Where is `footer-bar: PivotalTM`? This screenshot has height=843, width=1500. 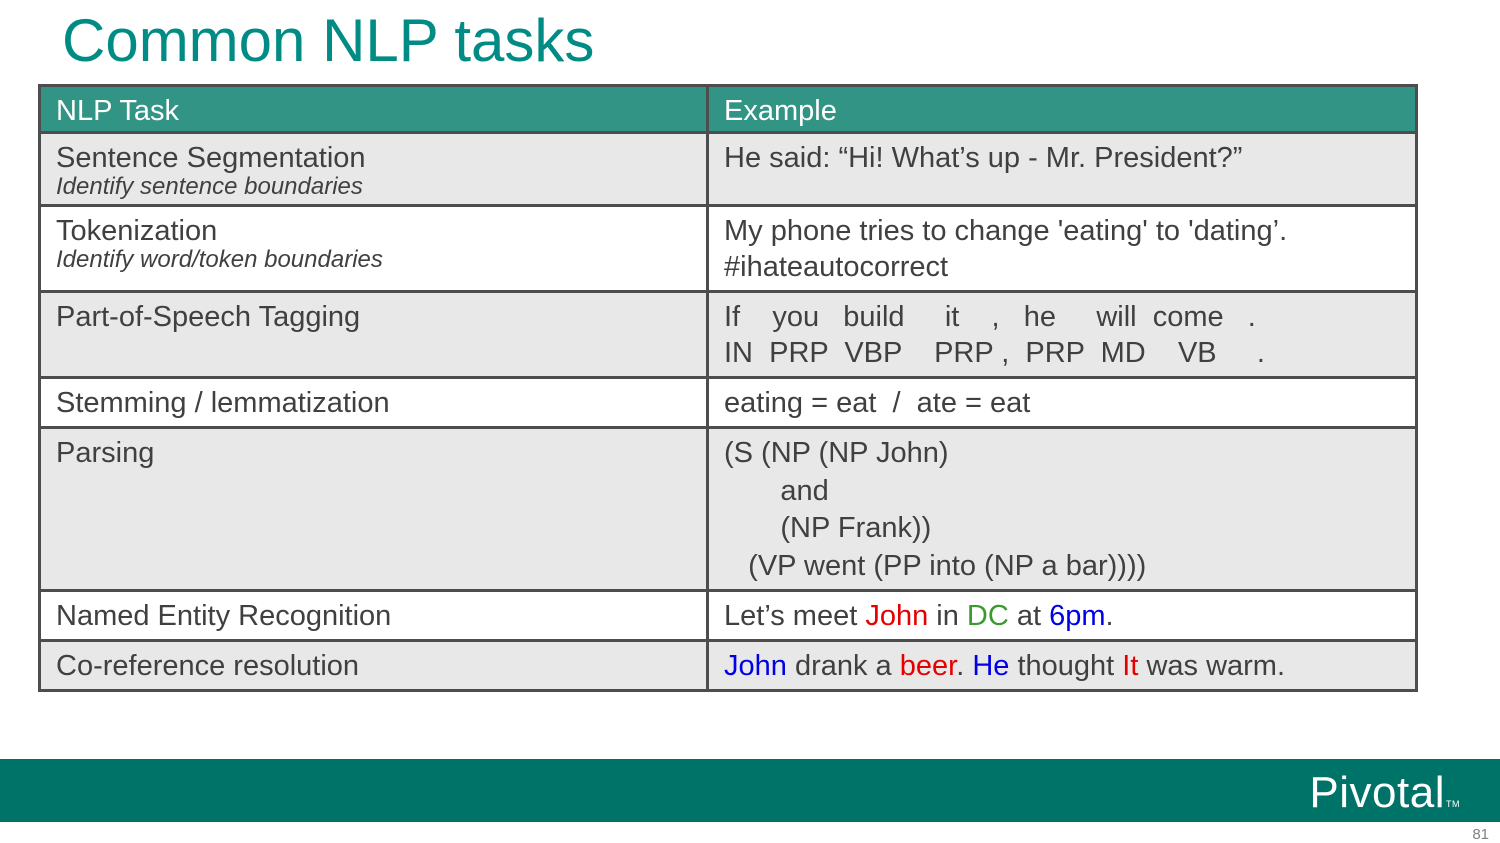 footer-bar: PivotalTM is located at coordinates (750, 790).